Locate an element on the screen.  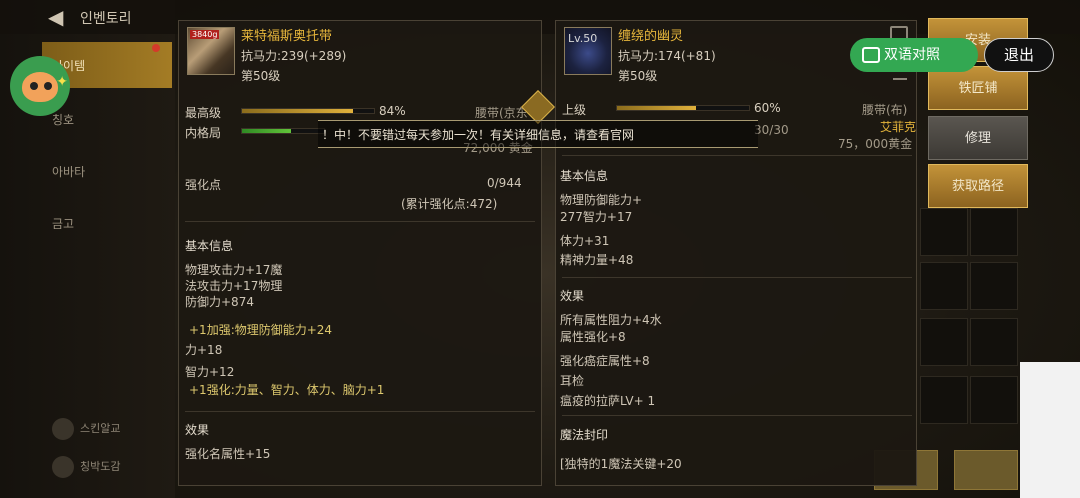
quality-bar-fill is located at coordinates (267, 131).